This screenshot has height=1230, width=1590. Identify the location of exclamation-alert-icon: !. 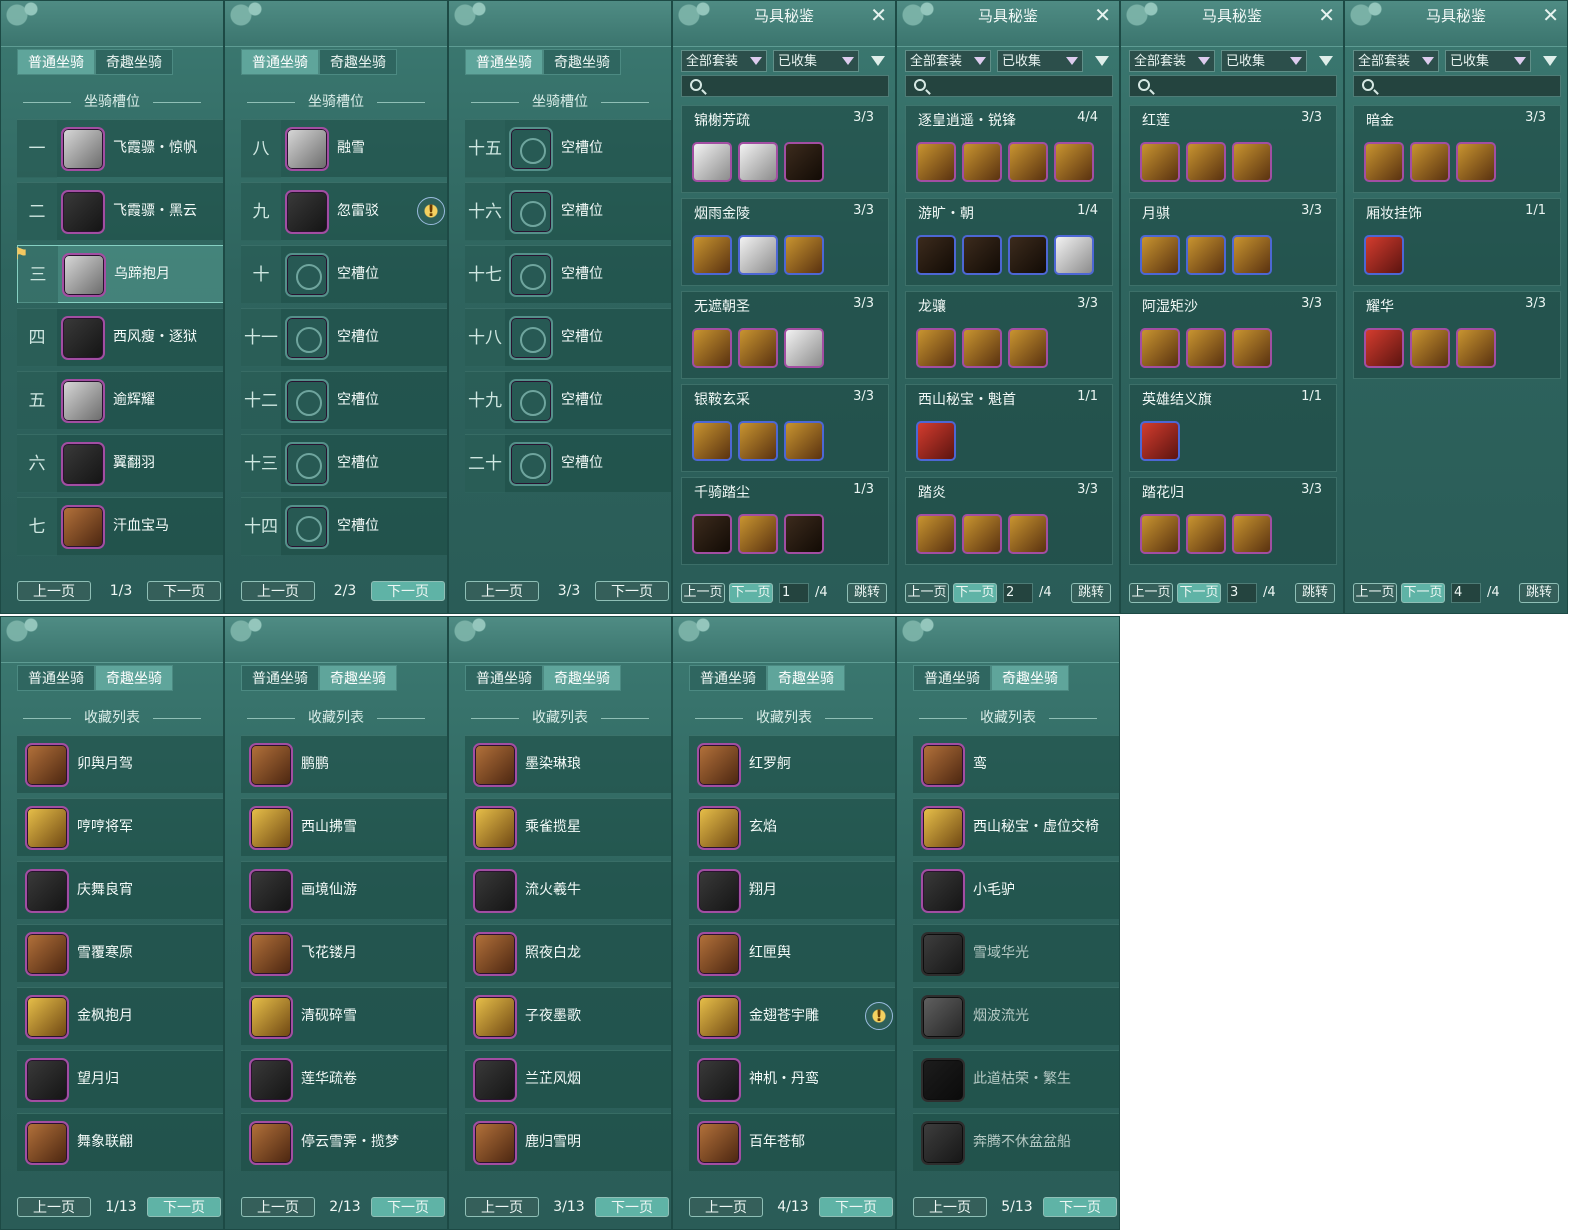
(431, 211).